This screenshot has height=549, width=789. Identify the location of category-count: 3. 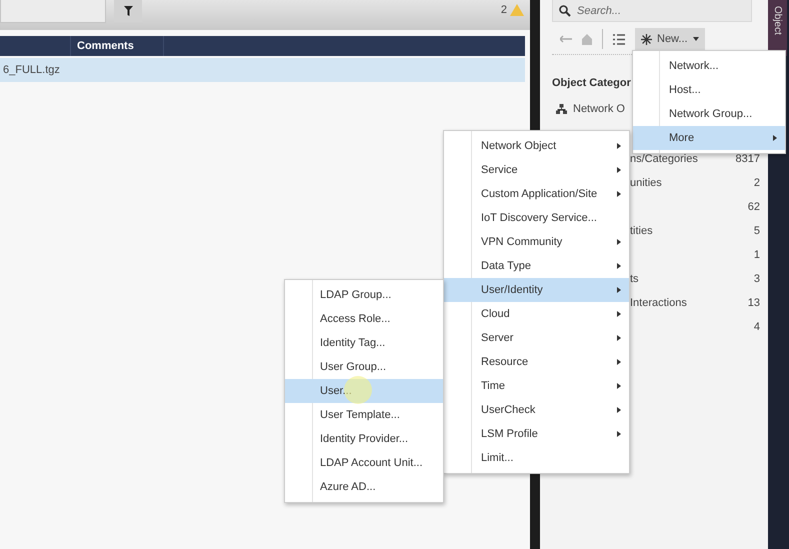
(757, 279).